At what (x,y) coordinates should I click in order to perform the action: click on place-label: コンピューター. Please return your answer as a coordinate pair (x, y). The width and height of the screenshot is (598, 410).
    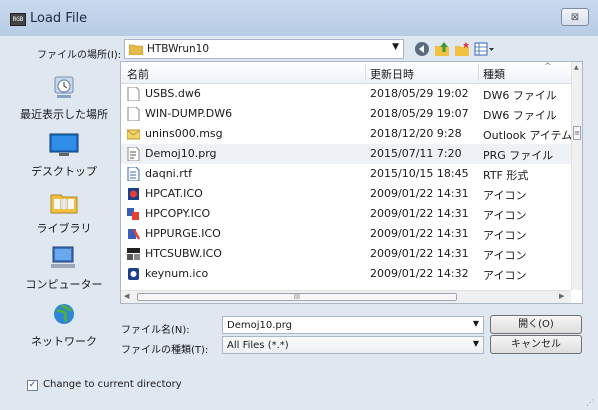
    Looking at the image, I should click on (64, 284).